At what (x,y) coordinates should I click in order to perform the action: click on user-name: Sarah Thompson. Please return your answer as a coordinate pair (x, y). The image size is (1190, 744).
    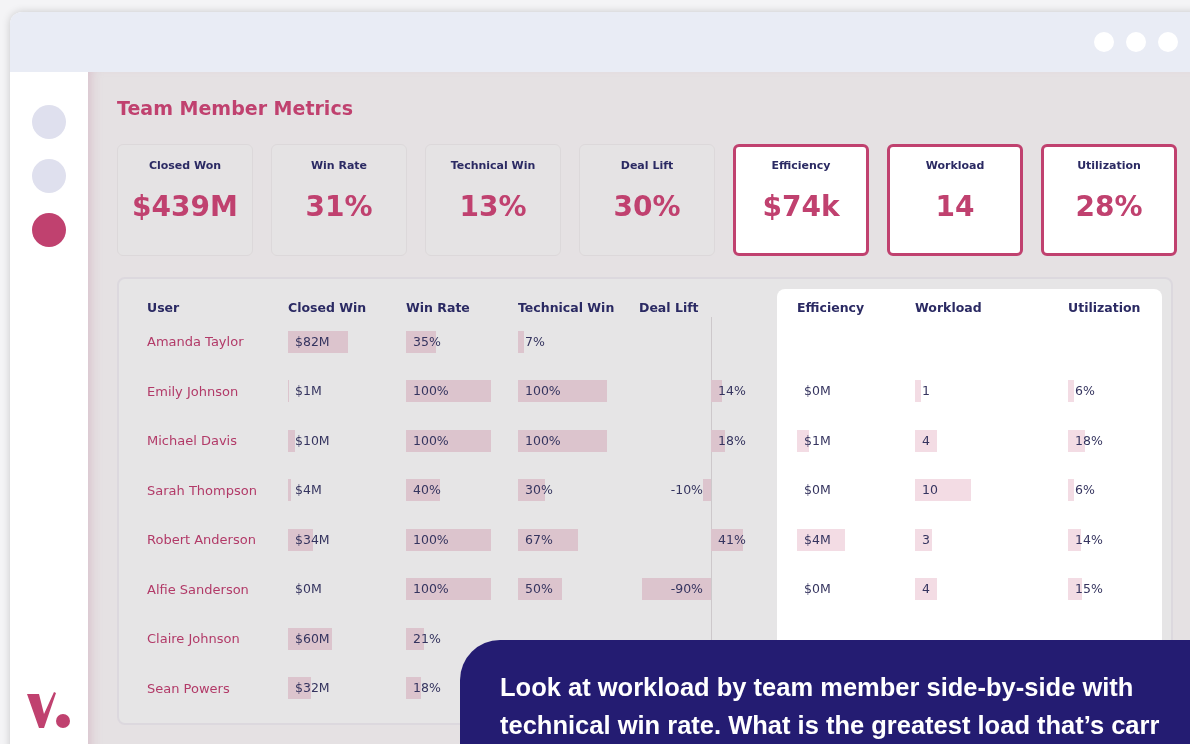
    Looking at the image, I should click on (202, 490).